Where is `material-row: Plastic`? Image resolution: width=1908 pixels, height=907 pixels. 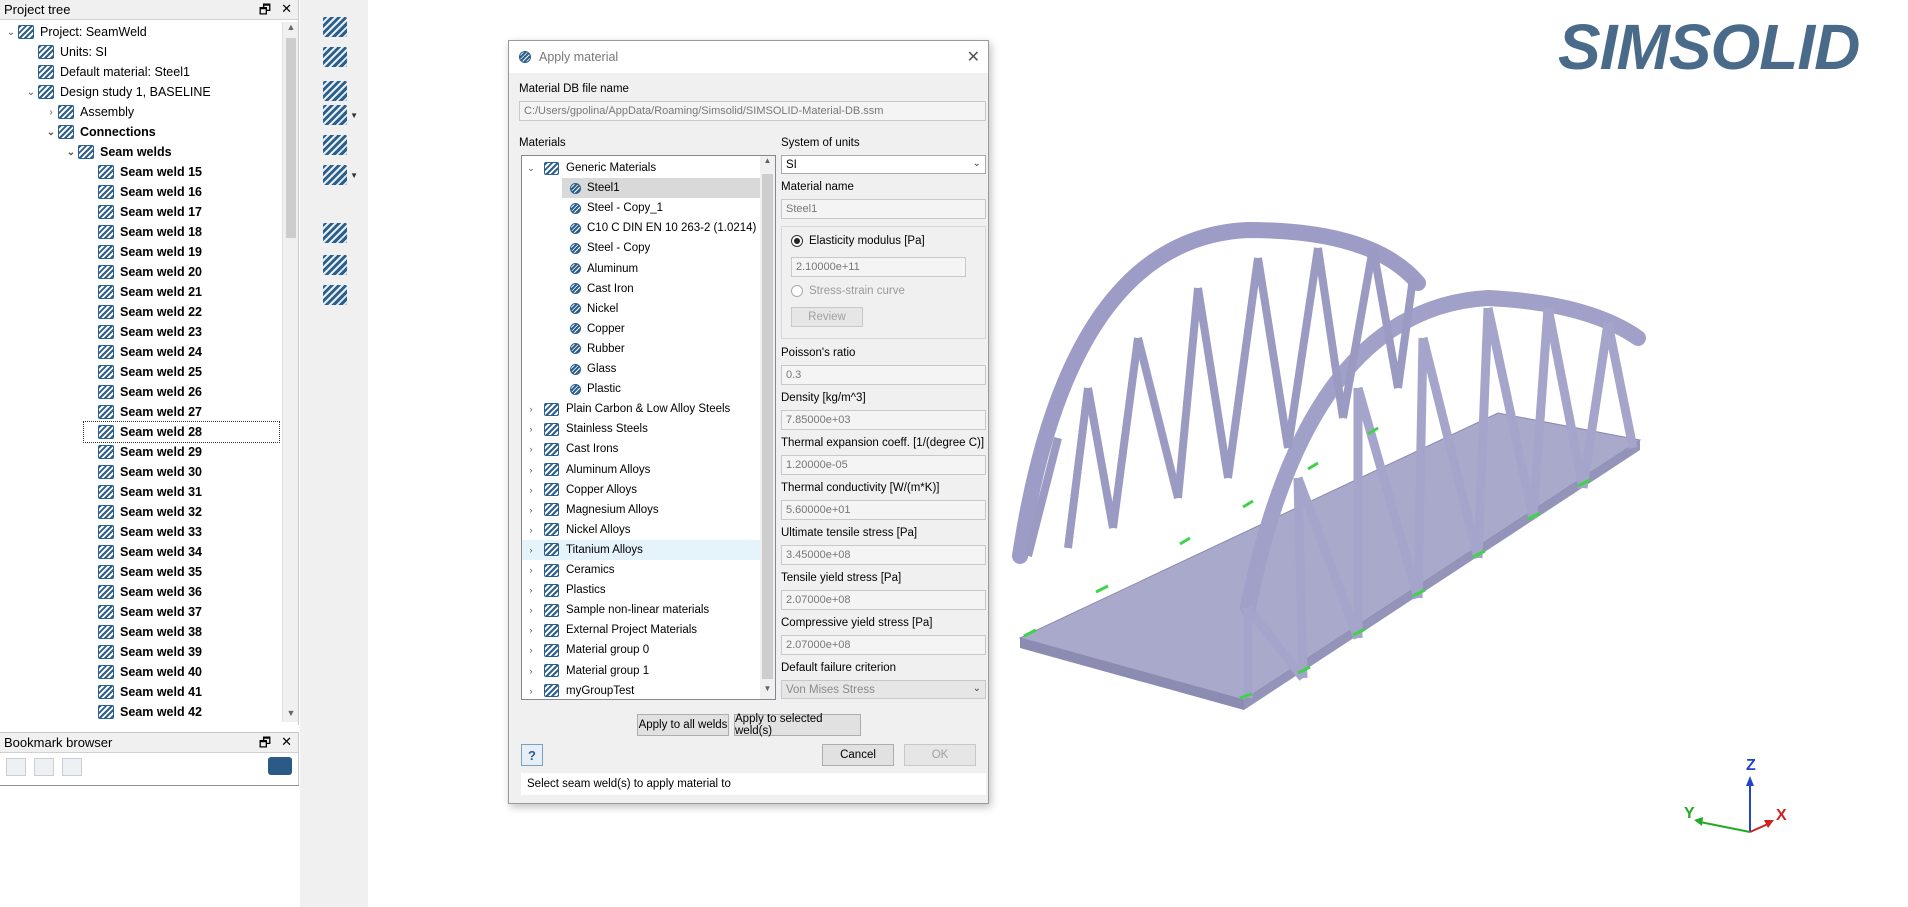
material-row: Plastic is located at coordinates (642, 389).